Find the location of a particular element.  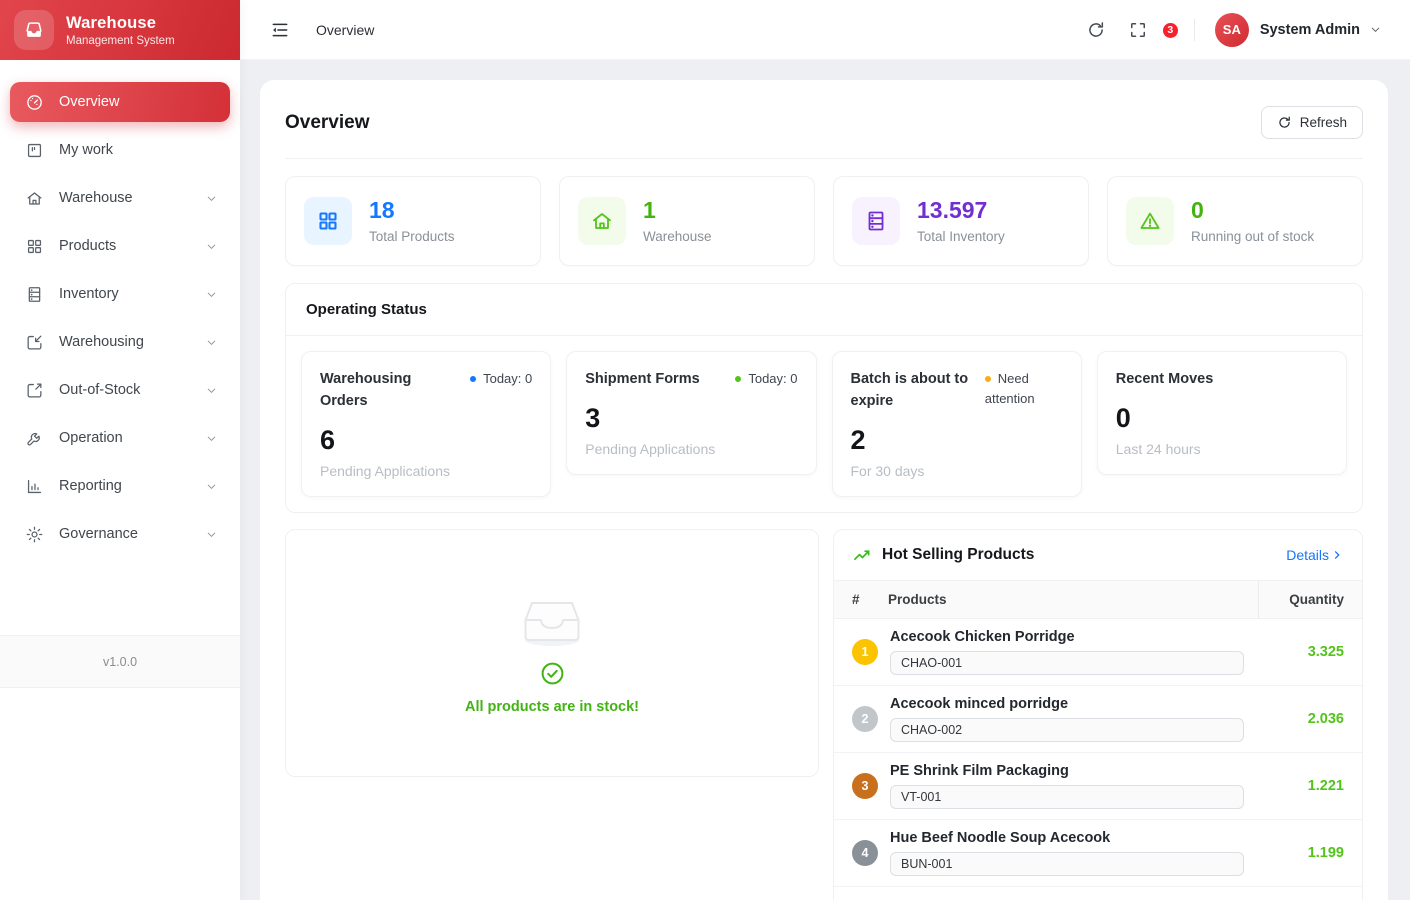

inbox-logo-icon is located at coordinates (34, 30).